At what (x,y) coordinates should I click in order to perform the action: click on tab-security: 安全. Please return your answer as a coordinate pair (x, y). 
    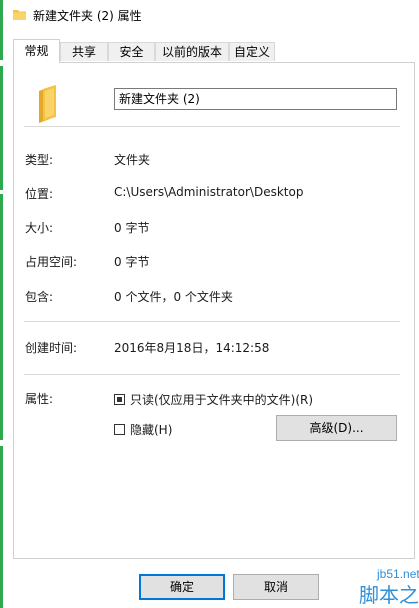
    Looking at the image, I should click on (131, 51).